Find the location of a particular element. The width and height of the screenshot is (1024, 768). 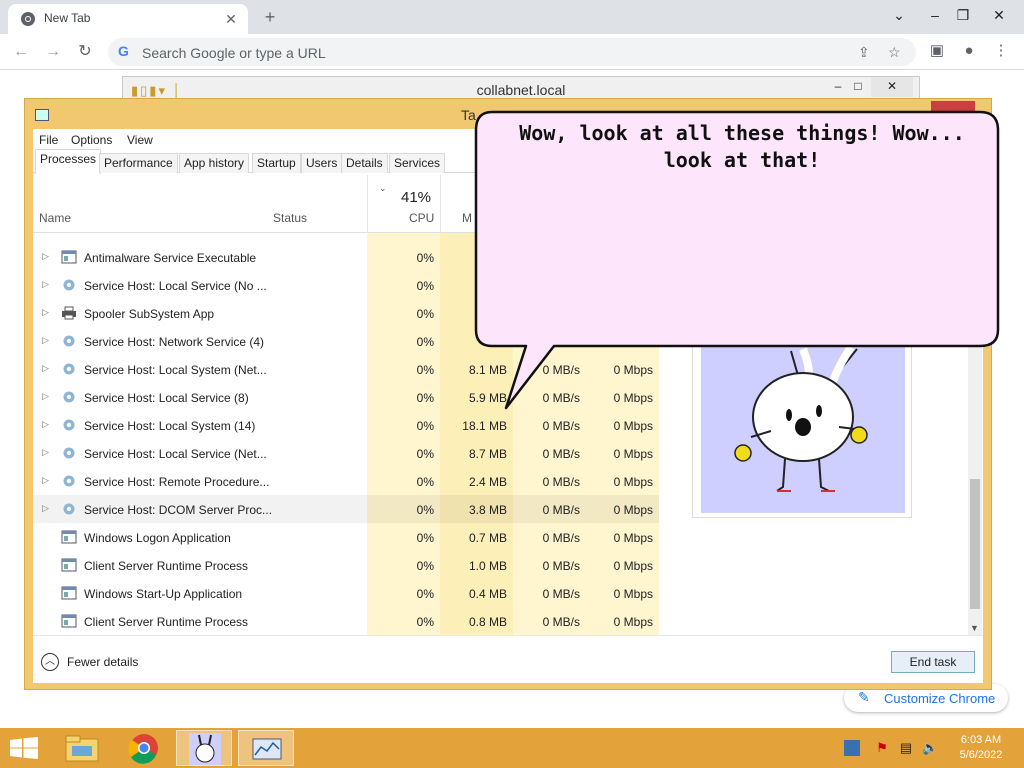

forward-icon: → is located at coordinates (53, 52).